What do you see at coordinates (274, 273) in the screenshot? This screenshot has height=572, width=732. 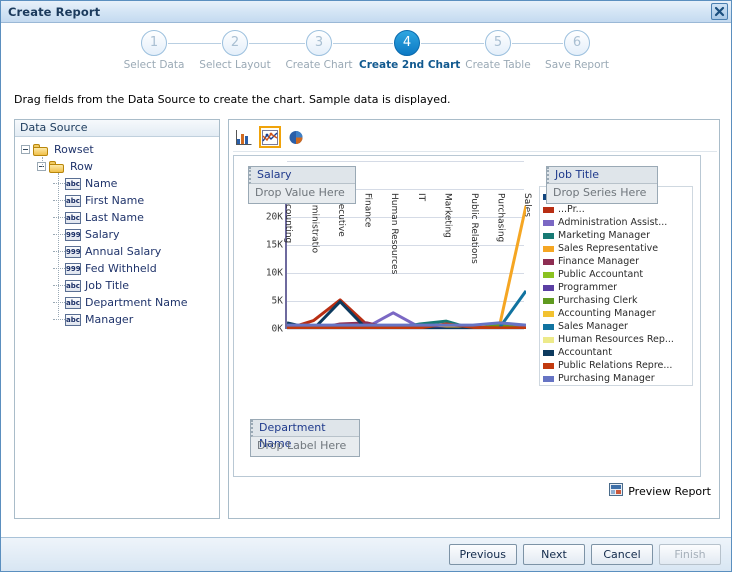 I see `y-axis-tick-label: 10K` at bounding box center [274, 273].